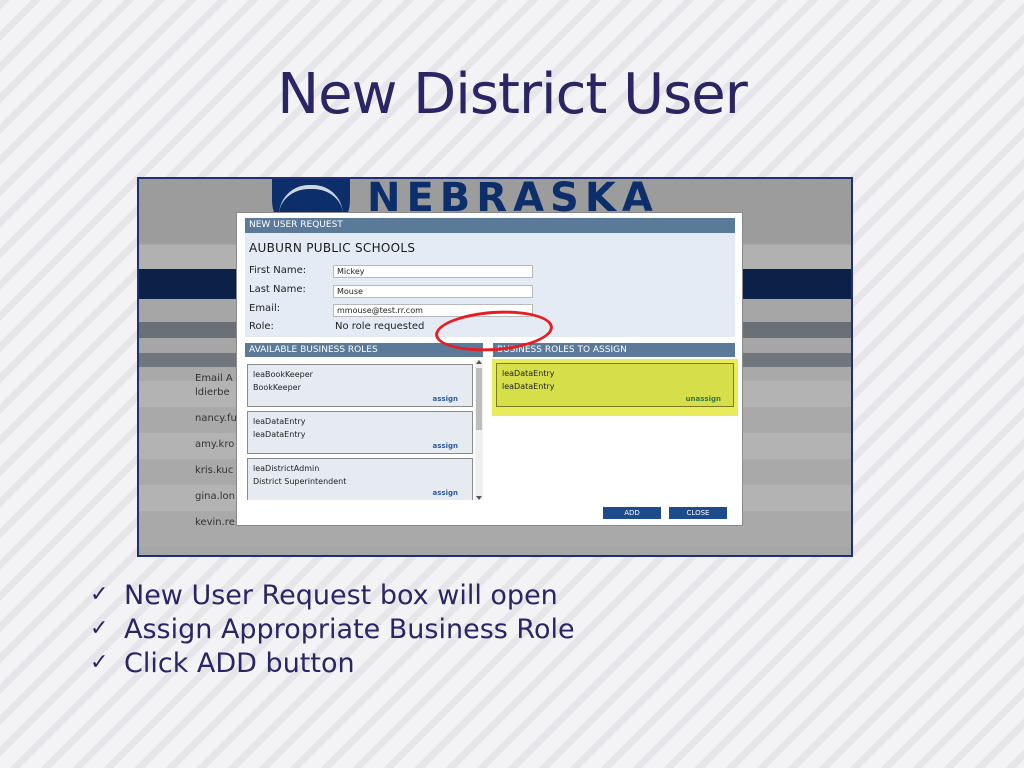 The image size is (1024, 768). Describe the element at coordinates (614, 350) in the screenshot. I see `roles-to-assign-header: BUSINESS ROLES TO ASSIGN` at that location.